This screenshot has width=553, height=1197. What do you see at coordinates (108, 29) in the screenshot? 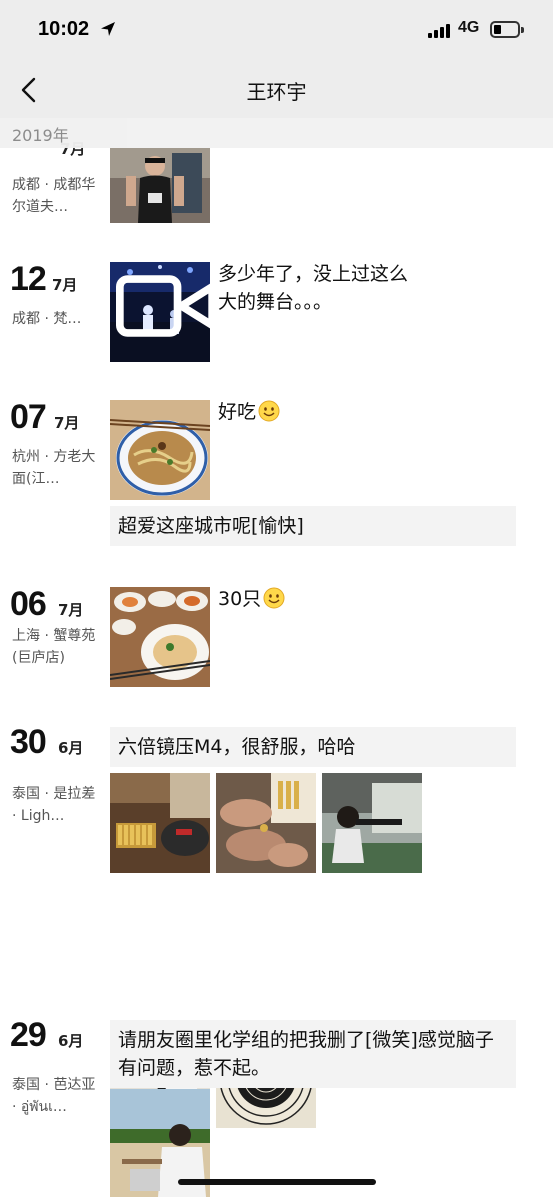
I see `location-arrow-icon` at bounding box center [108, 29].